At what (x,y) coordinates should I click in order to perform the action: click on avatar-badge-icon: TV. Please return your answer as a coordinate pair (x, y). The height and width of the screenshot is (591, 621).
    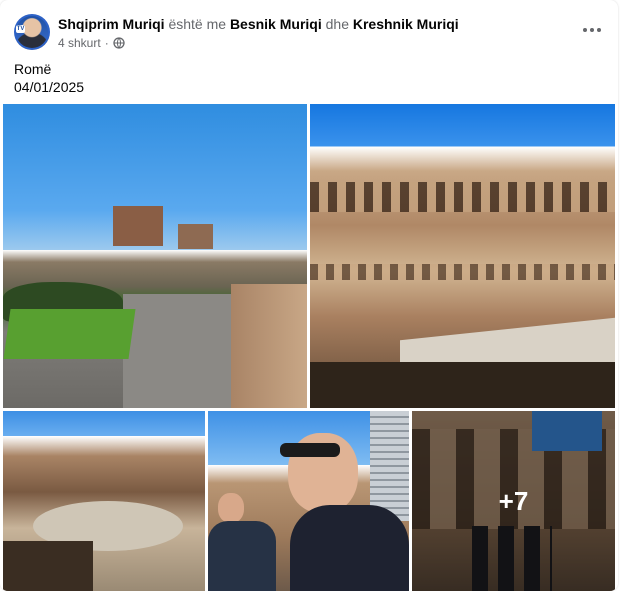
    Looking at the image, I should click on (20, 29).